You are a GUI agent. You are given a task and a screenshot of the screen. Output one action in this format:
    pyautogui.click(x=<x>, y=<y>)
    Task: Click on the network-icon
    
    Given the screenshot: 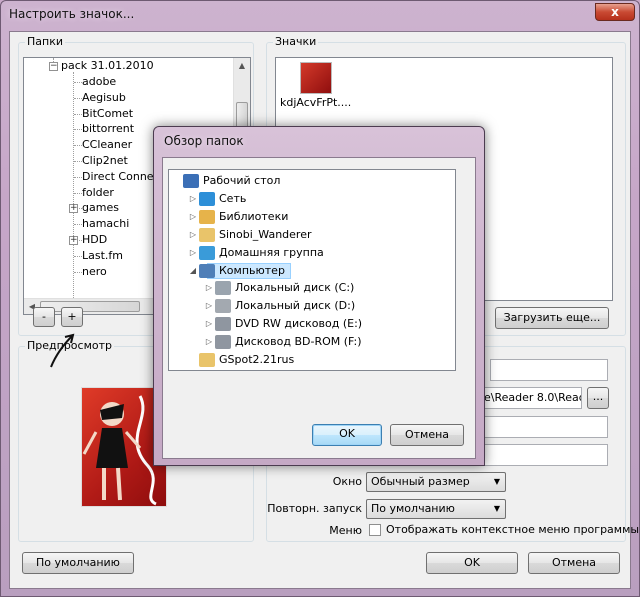 What is the action you would take?
    pyautogui.click(x=207, y=198)
    